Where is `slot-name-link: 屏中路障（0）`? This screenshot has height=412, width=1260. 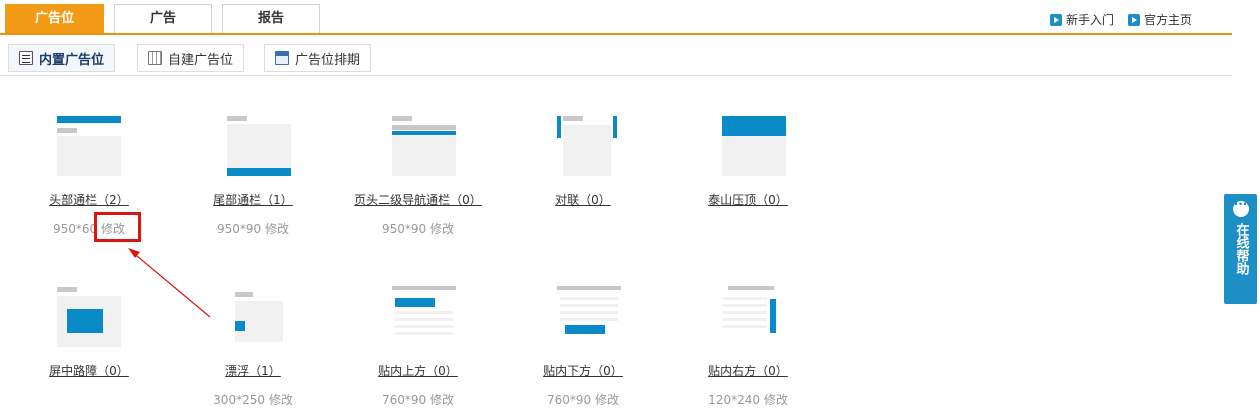 slot-name-link: 屏中路障（0） is located at coordinates (89, 370).